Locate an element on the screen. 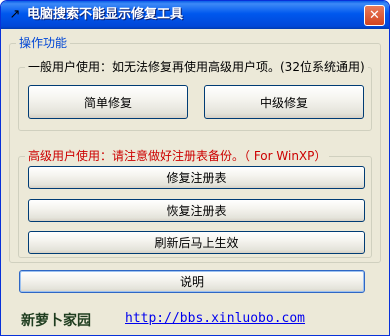 The height and width of the screenshot is (336, 390). explain-label: 说明 is located at coordinates (191, 282).